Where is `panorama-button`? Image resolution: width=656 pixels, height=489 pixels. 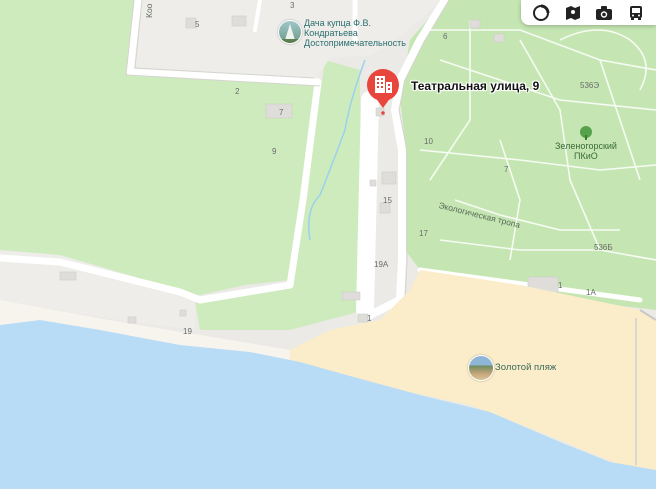
panorama-button is located at coordinates (573, 13).